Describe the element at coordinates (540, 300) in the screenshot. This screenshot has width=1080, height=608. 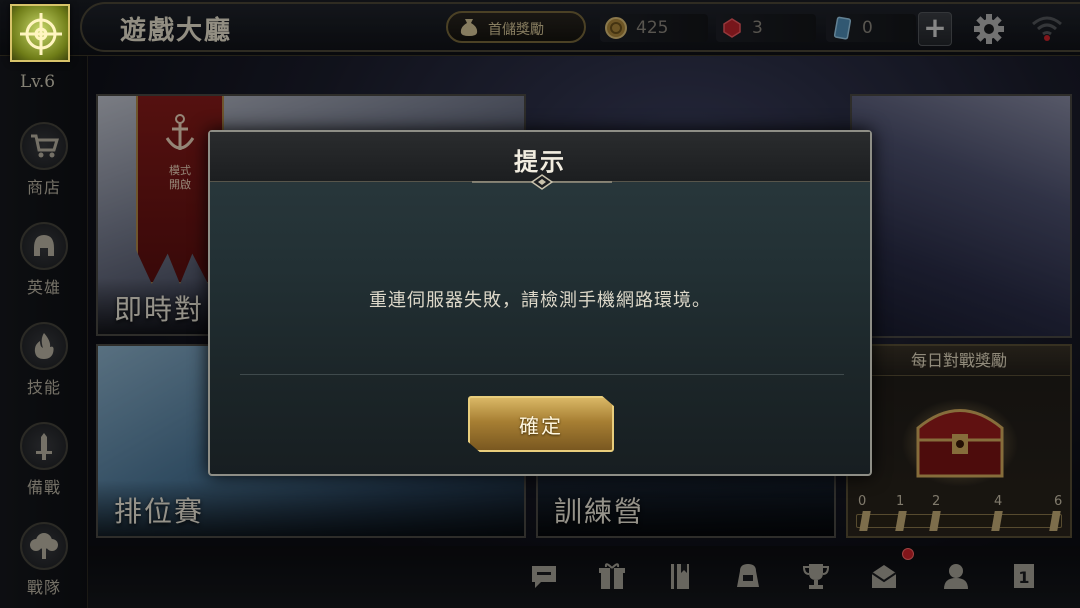
I see `dialog-message: 重連伺服器失敗，請檢測手機網路環境。` at that location.